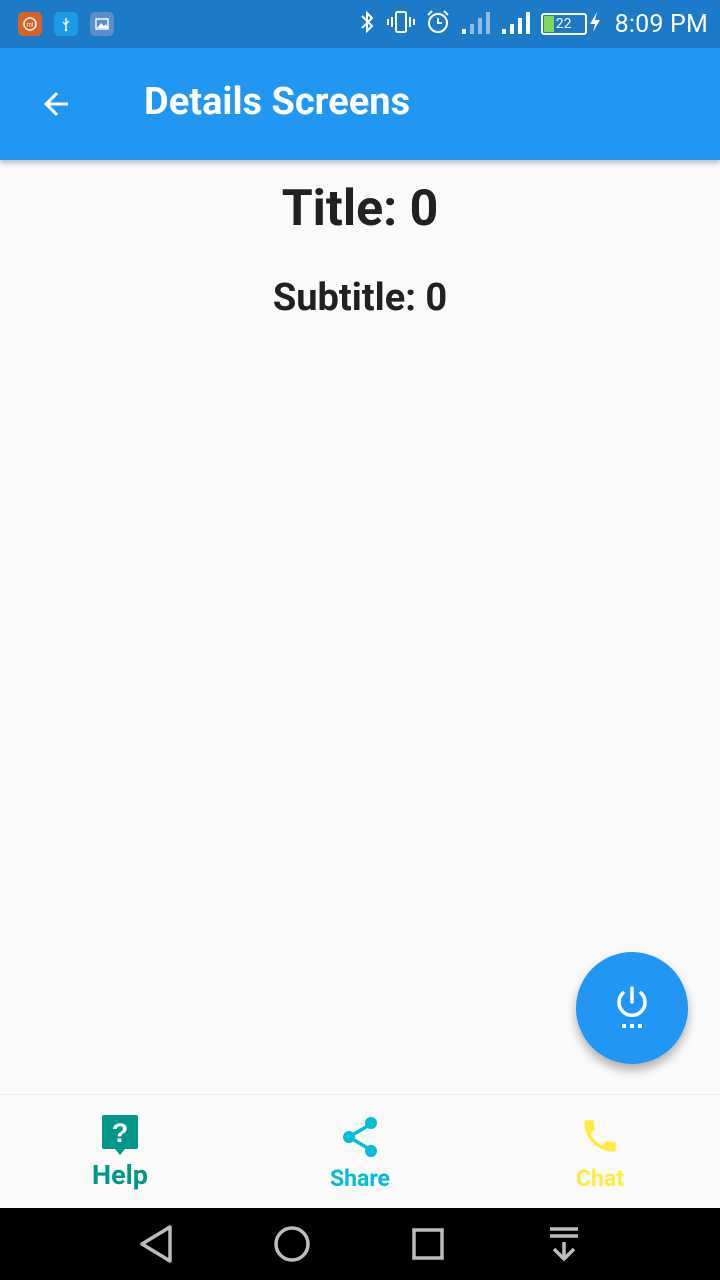 The width and height of the screenshot is (720, 1280). I want to click on vibrate-icon, so click(400, 24).